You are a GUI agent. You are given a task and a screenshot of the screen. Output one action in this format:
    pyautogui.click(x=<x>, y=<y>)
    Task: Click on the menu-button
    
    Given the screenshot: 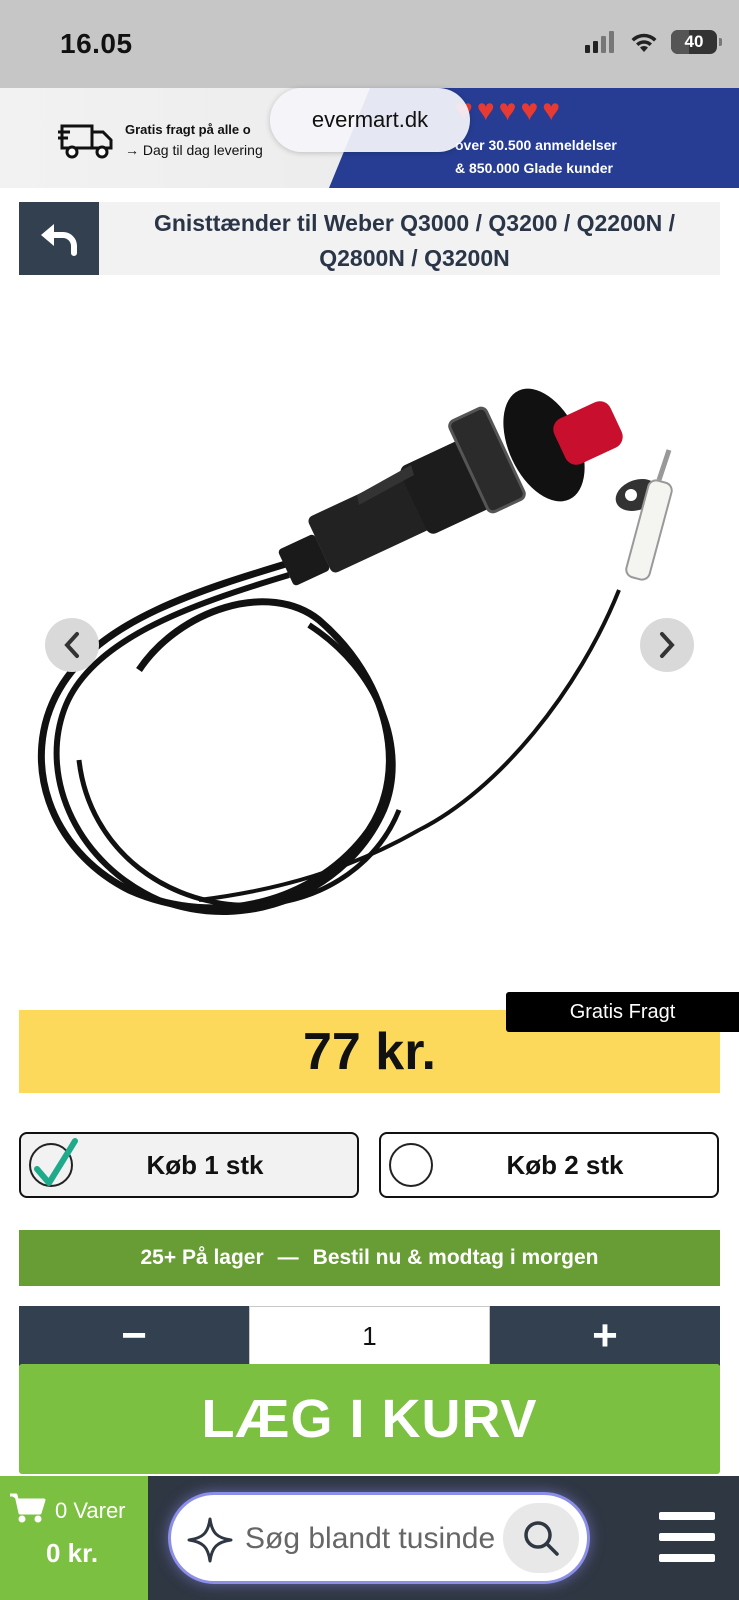 What is the action you would take?
    pyautogui.click(x=687, y=1537)
    